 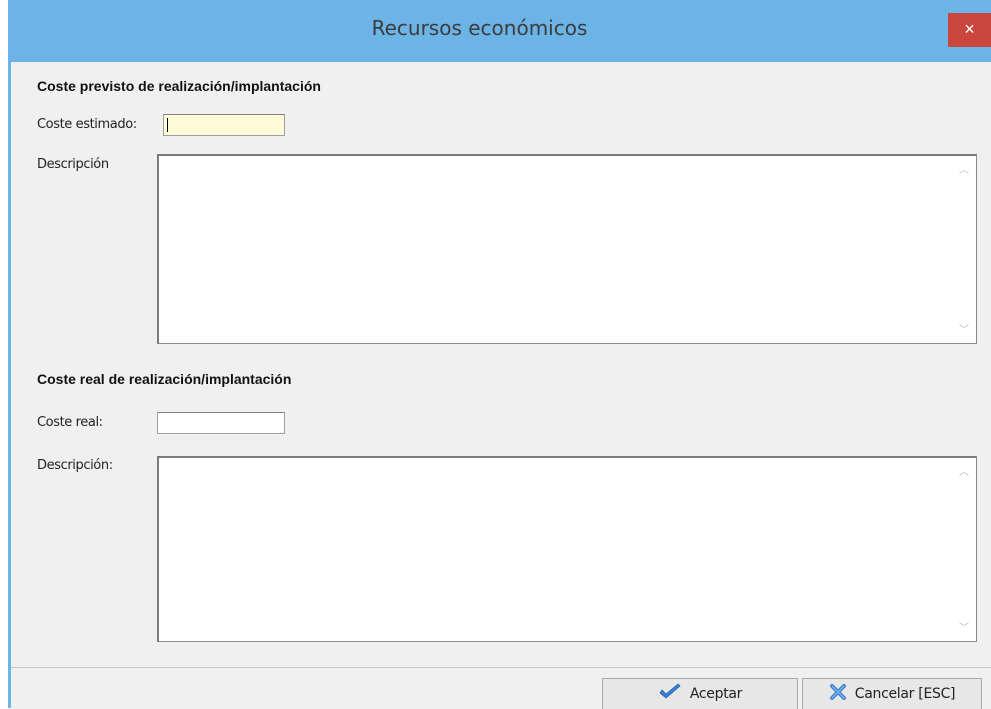 What do you see at coordinates (905, 694) in the screenshot?
I see `cancel-button-label: Cancelar [ESC]` at bounding box center [905, 694].